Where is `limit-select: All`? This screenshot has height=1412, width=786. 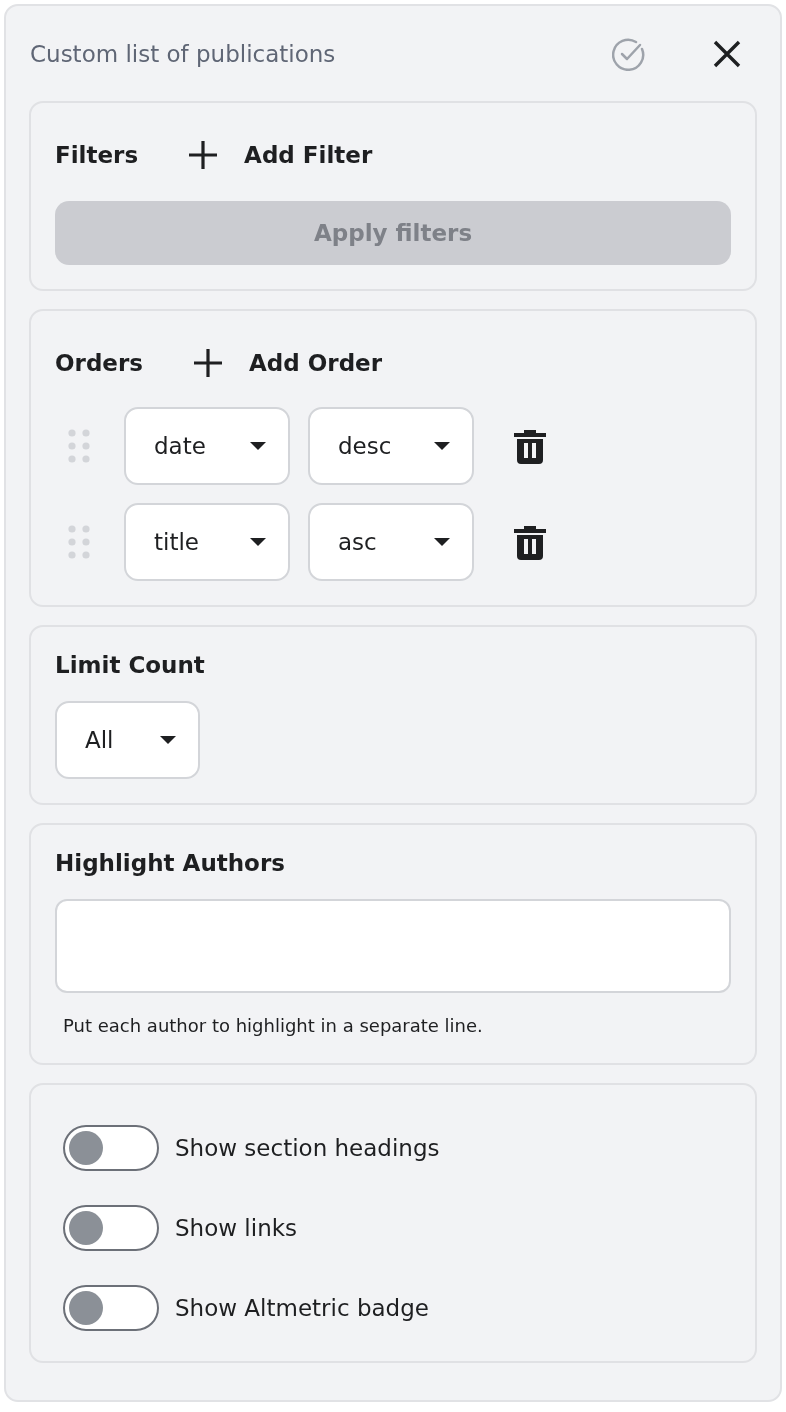 limit-select: All is located at coordinates (127, 740).